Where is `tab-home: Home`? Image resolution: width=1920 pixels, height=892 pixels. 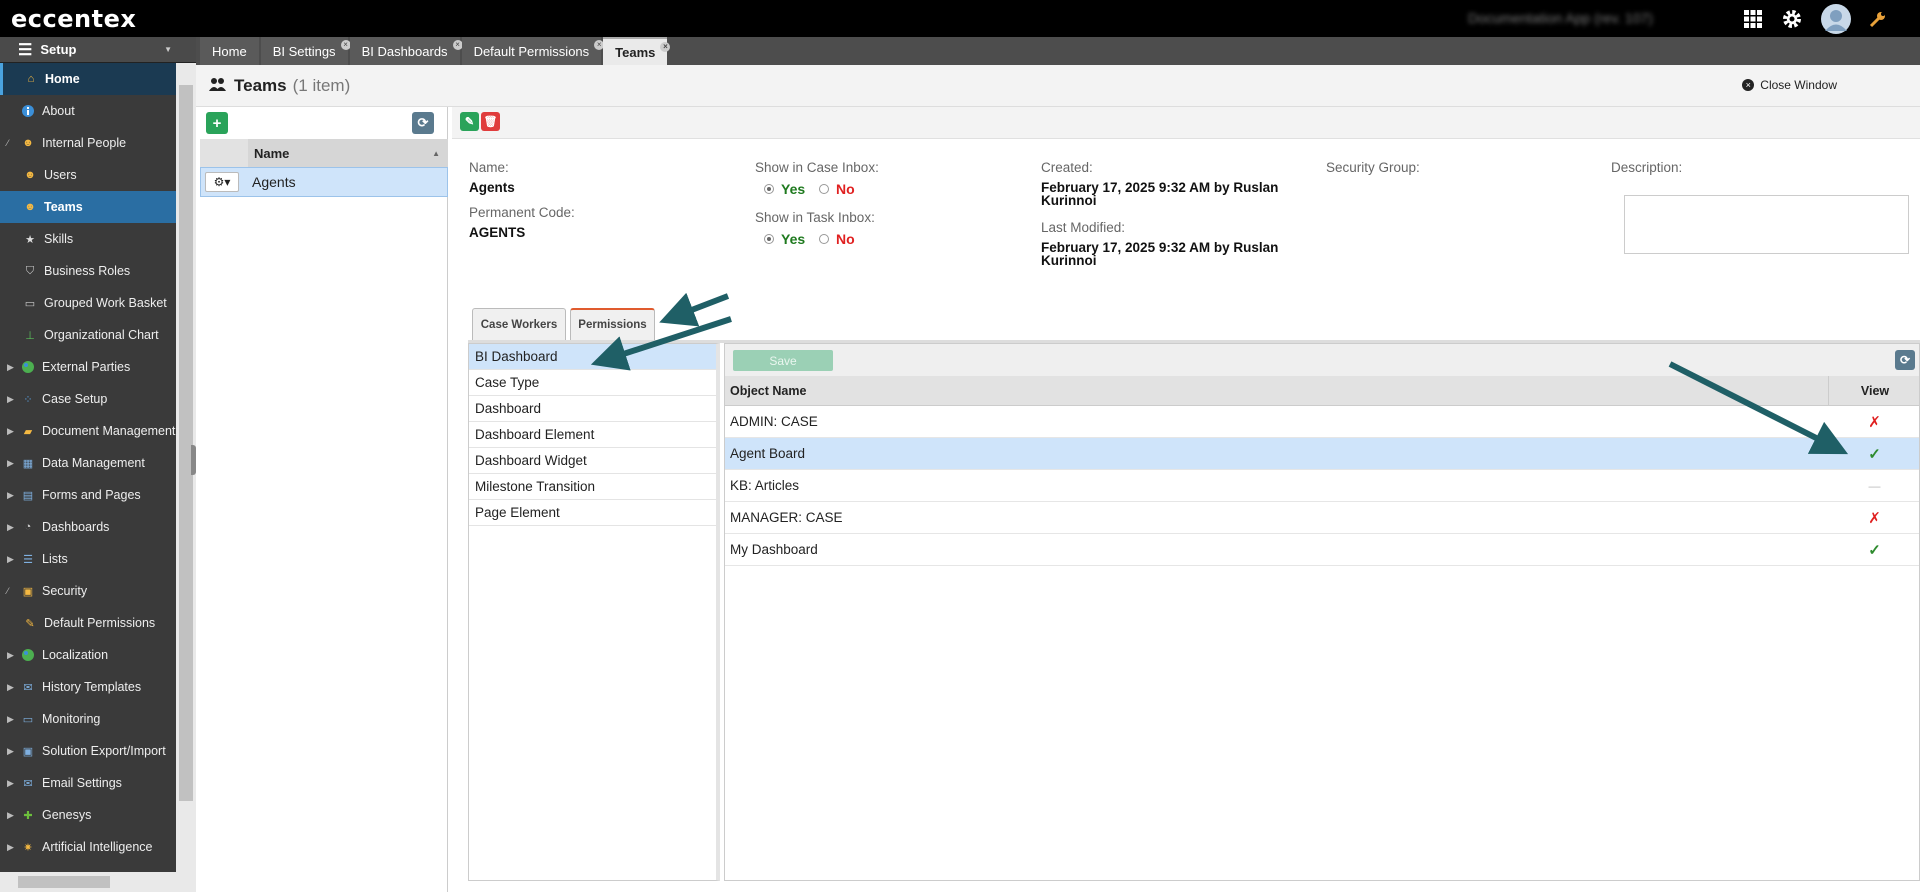 tab-home: Home is located at coordinates (229, 51).